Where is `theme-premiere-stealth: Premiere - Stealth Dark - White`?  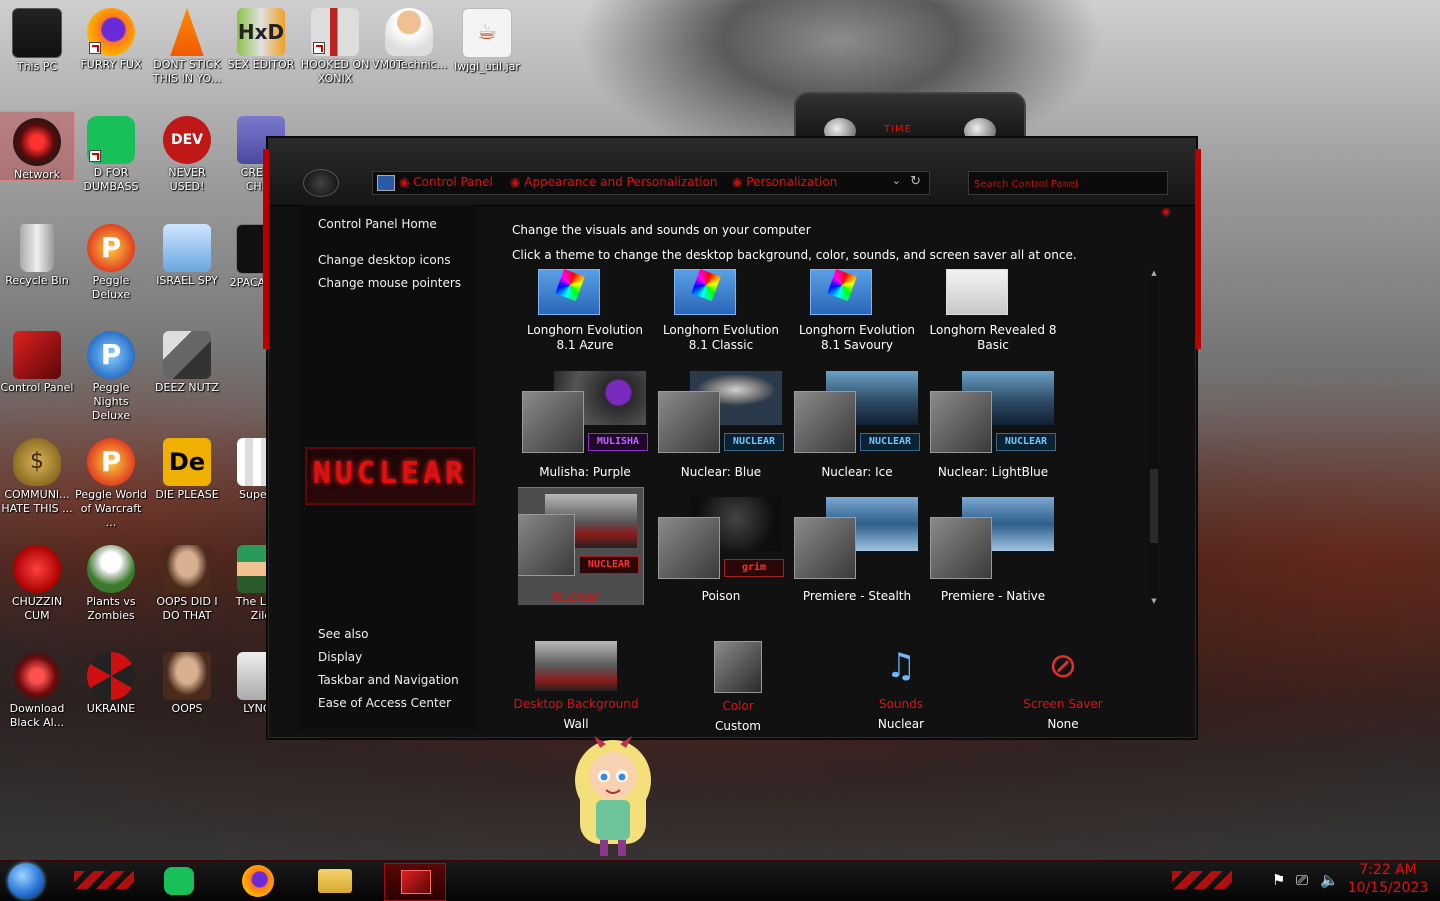
theme-premiere-stealth: Premiere - Stealth Dark - White is located at coordinates (857, 548).